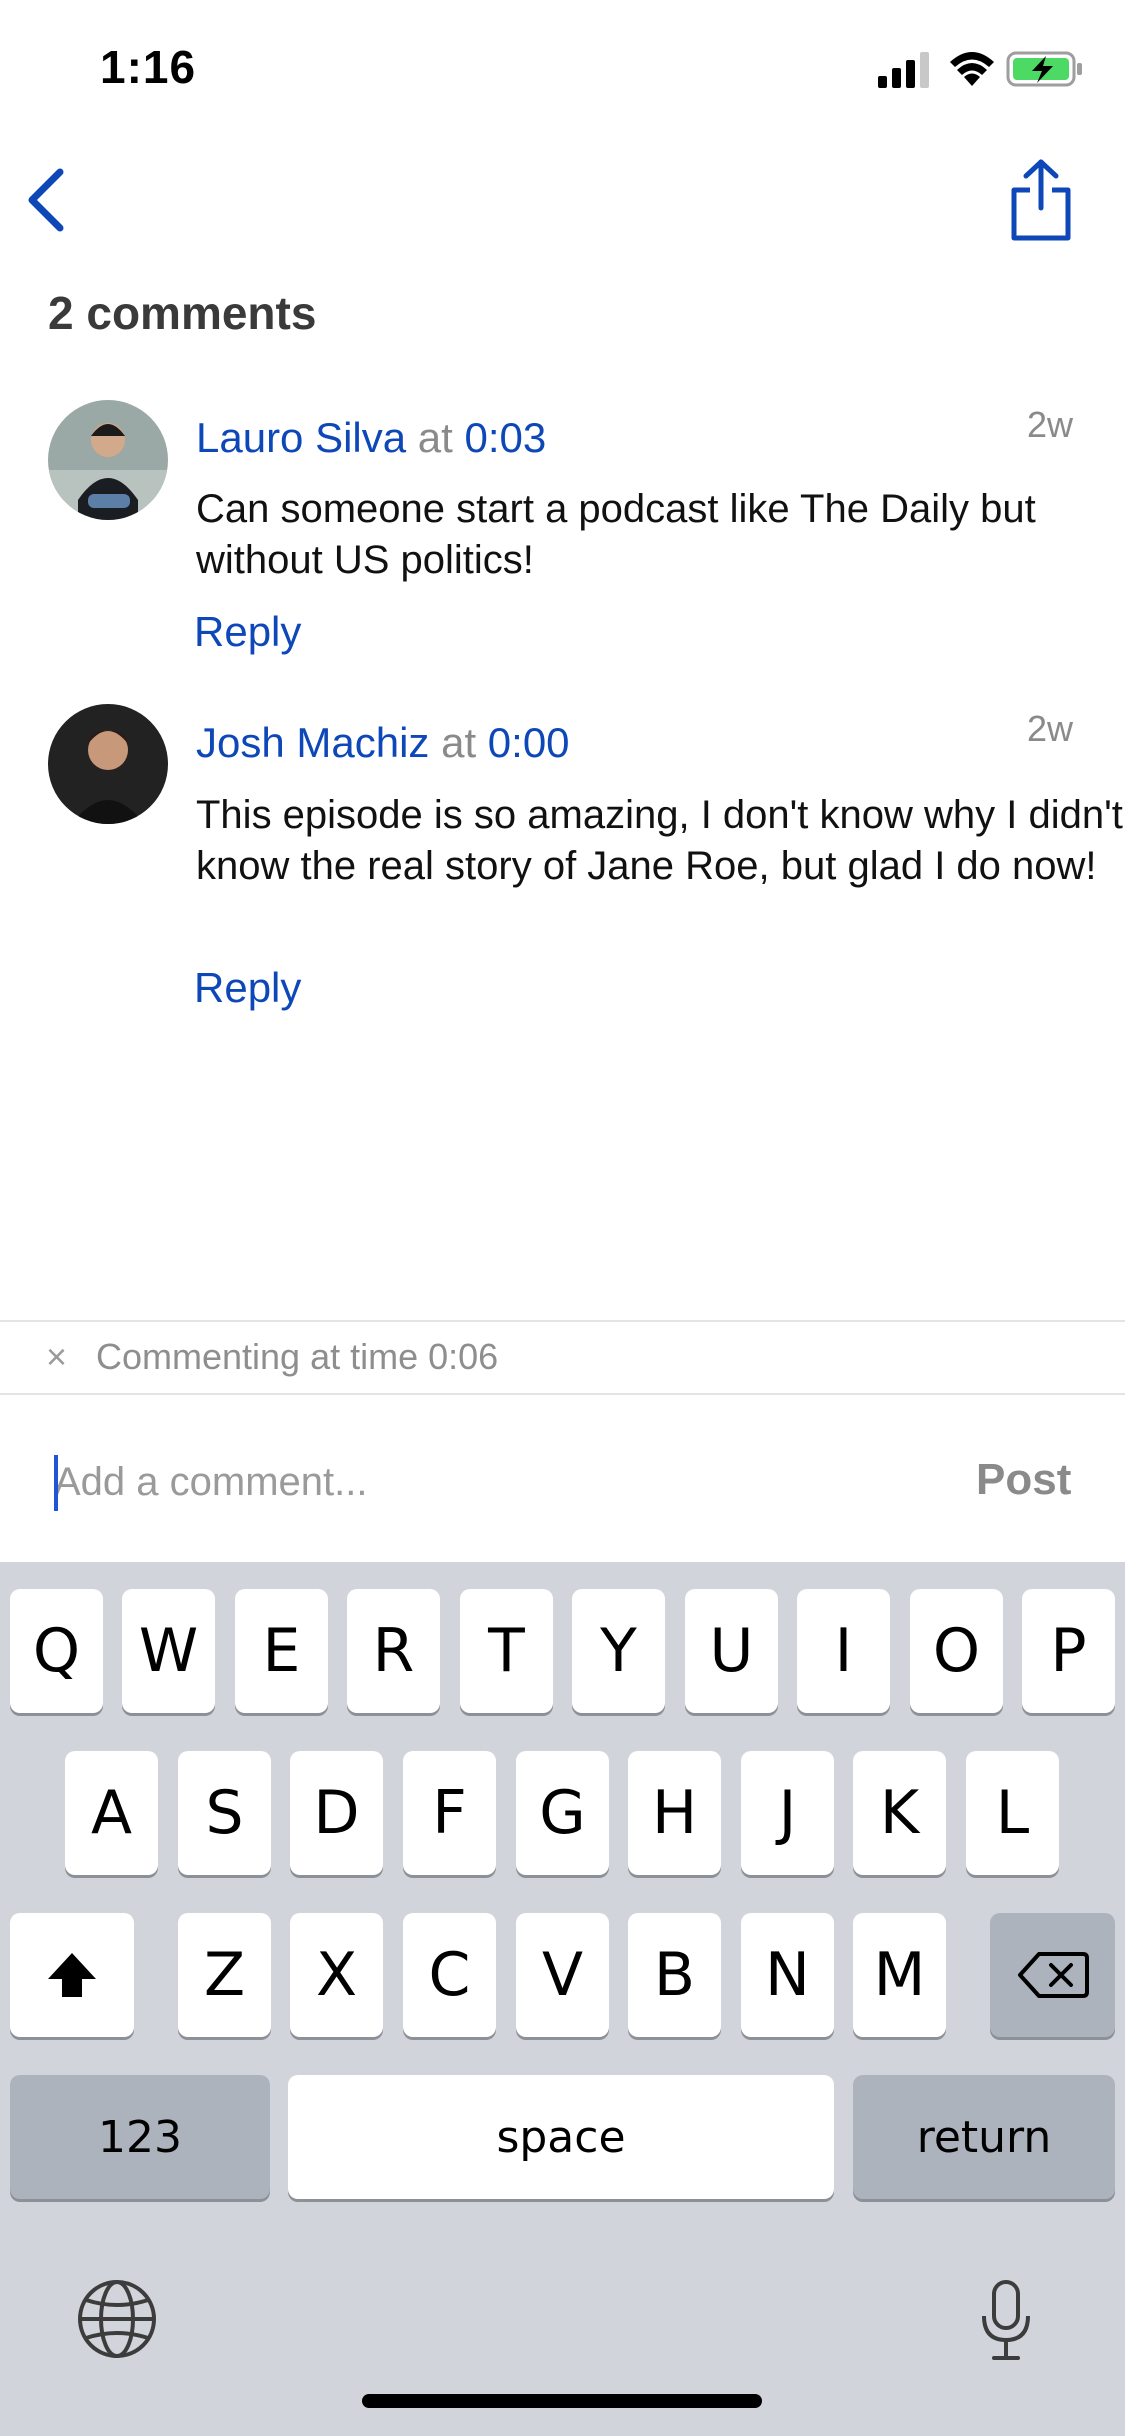  I want to click on key-e: E, so click(281, 1651).